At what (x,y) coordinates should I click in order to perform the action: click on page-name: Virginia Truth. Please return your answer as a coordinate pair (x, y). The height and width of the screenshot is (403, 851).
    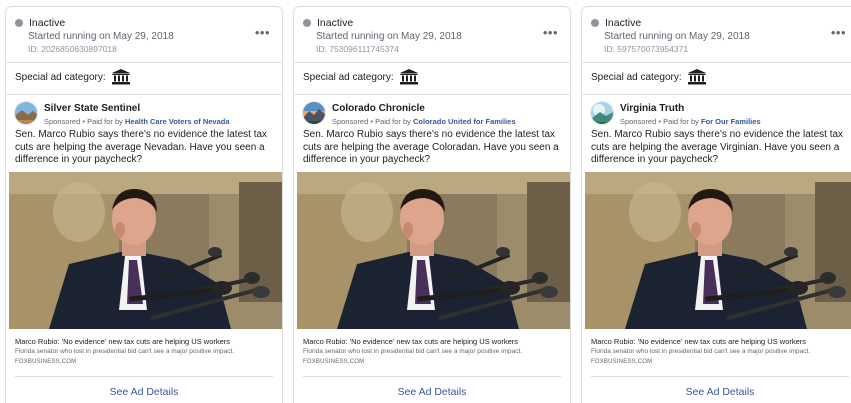
    Looking at the image, I should click on (652, 108).